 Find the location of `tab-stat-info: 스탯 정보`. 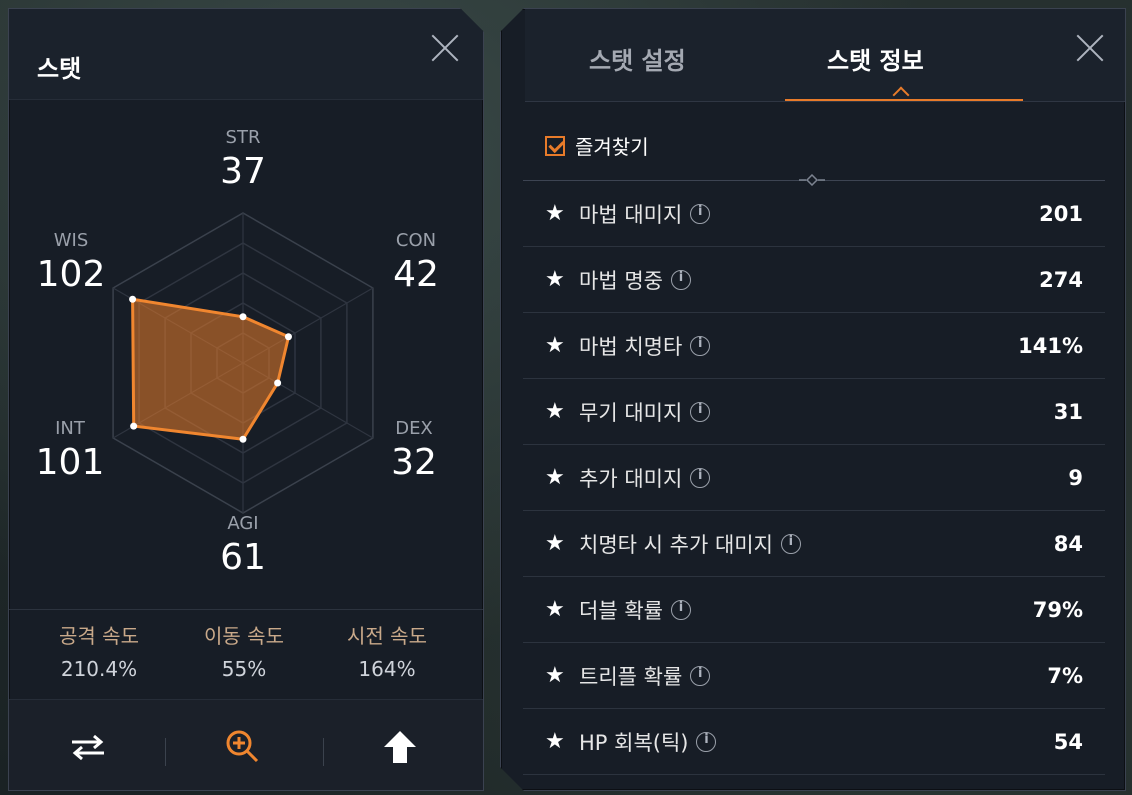

tab-stat-info: 스탯 정보 is located at coordinates (875, 58).